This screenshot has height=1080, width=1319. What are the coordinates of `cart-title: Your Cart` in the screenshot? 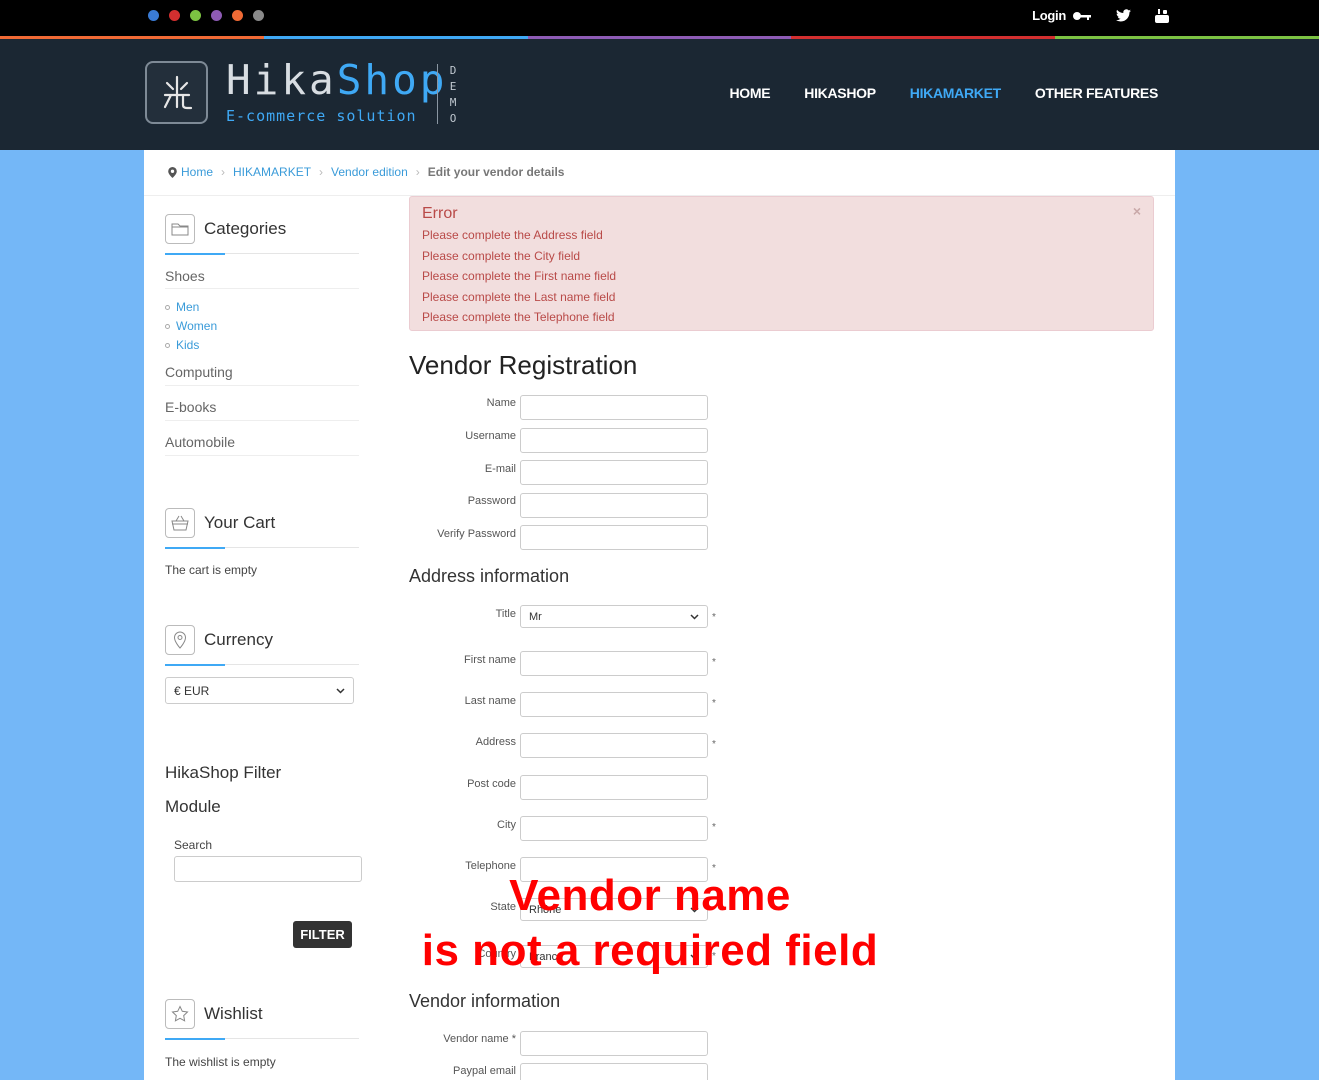 It's located at (240, 522).